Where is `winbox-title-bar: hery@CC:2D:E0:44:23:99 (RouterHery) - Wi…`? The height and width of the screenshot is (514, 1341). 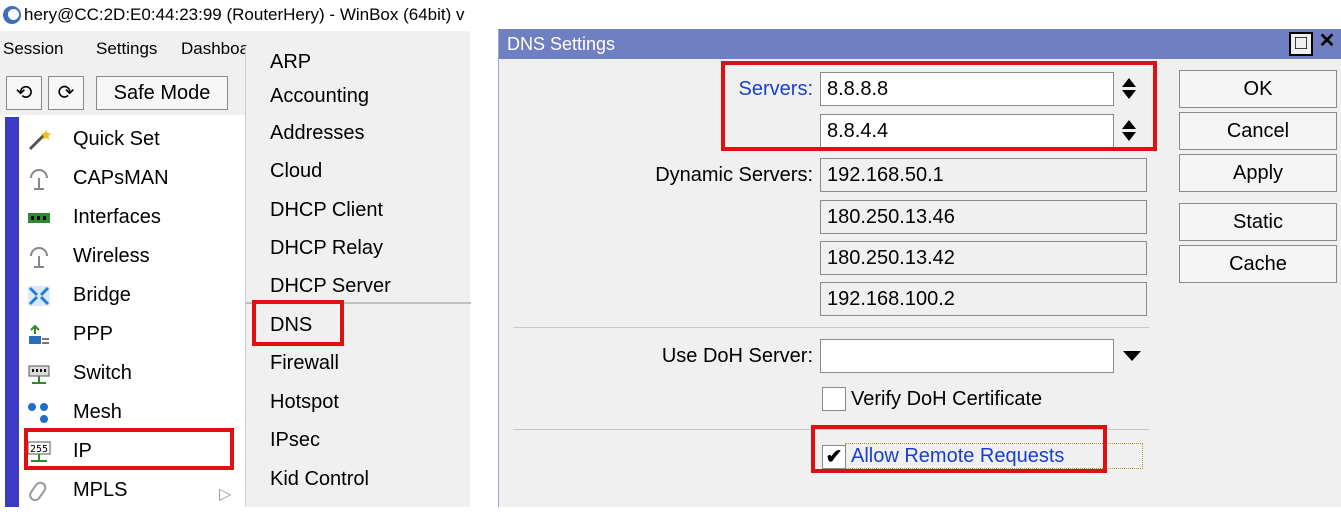
winbox-title-bar: hery@CC:2D:E0:44:23:99 (RouterHery) - Wi… is located at coordinates (235, 15).